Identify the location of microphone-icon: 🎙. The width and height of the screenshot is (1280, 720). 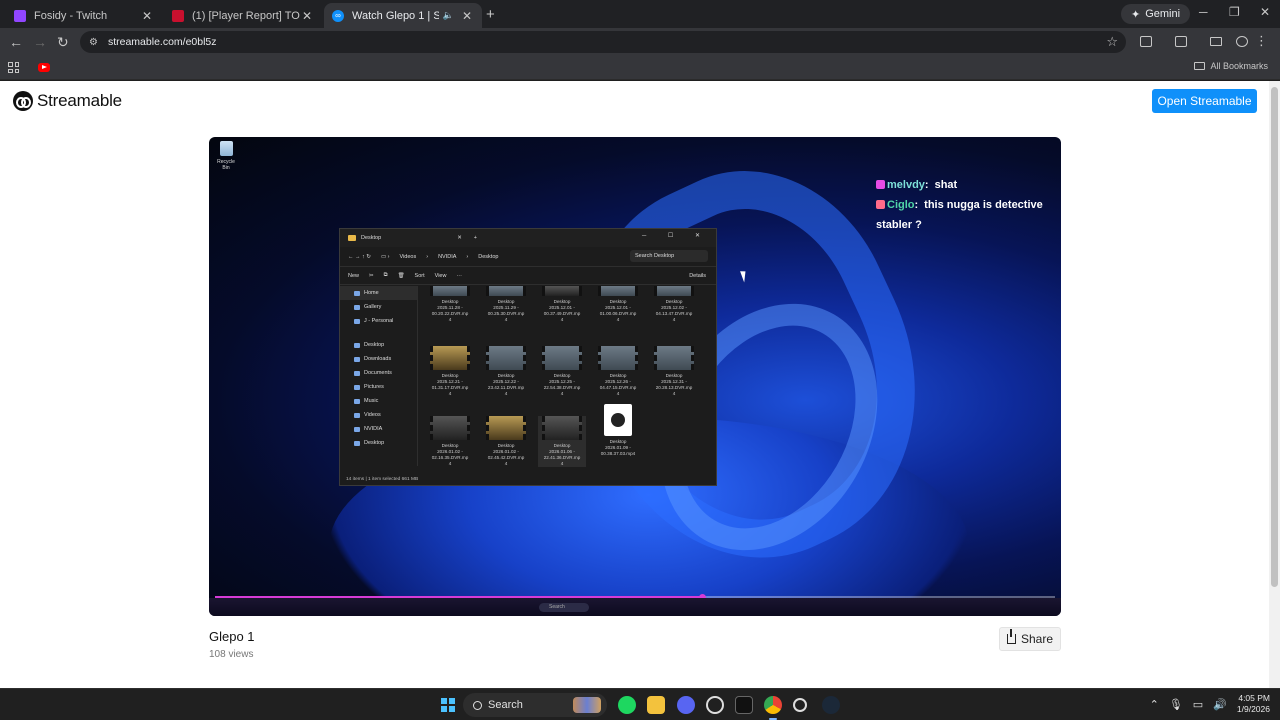
(1176, 704).